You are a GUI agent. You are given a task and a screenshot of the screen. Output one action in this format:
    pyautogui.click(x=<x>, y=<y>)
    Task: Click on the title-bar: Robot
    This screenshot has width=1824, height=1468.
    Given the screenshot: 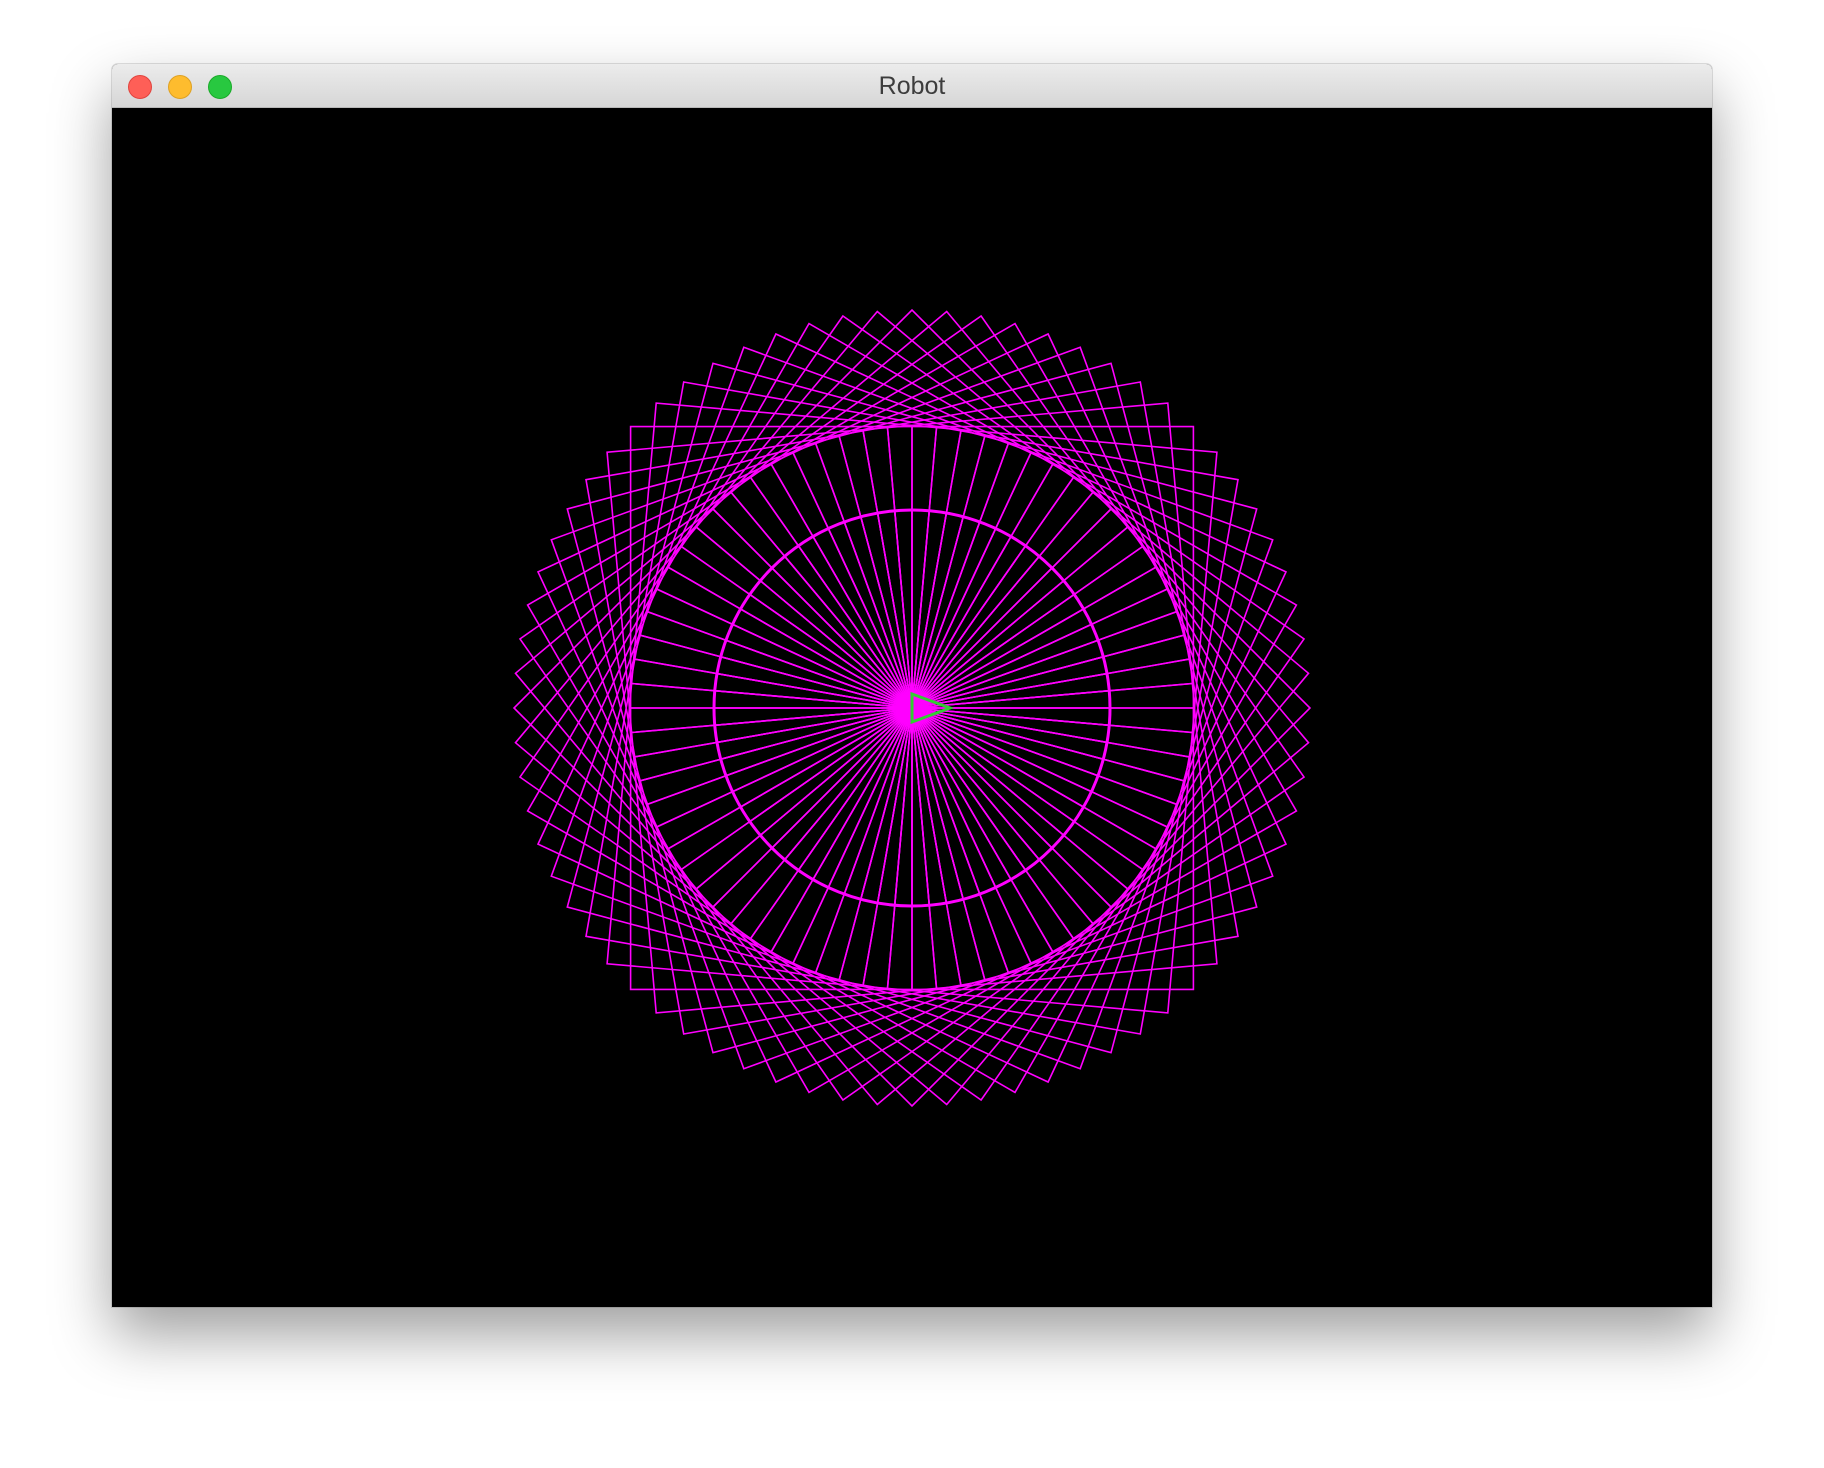 What is the action you would take?
    pyautogui.click(x=912, y=86)
    